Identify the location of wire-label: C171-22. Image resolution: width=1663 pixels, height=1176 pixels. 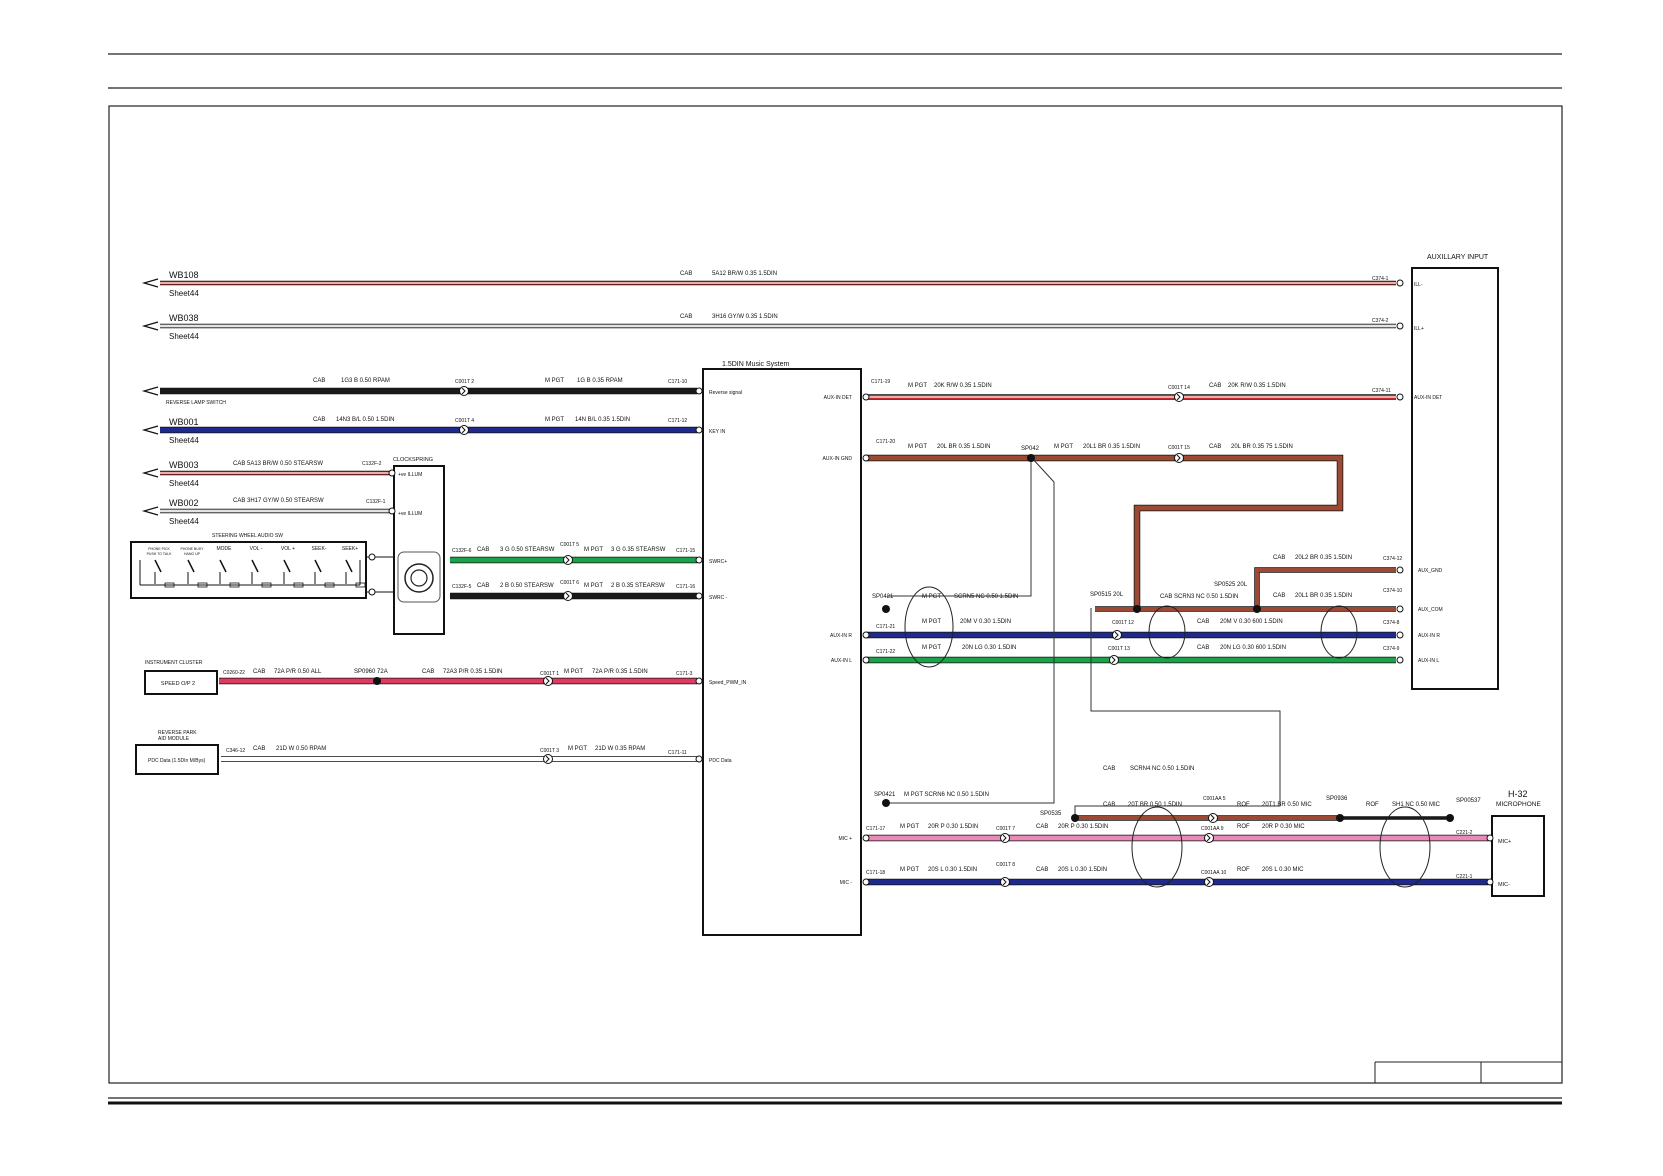
(885, 652).